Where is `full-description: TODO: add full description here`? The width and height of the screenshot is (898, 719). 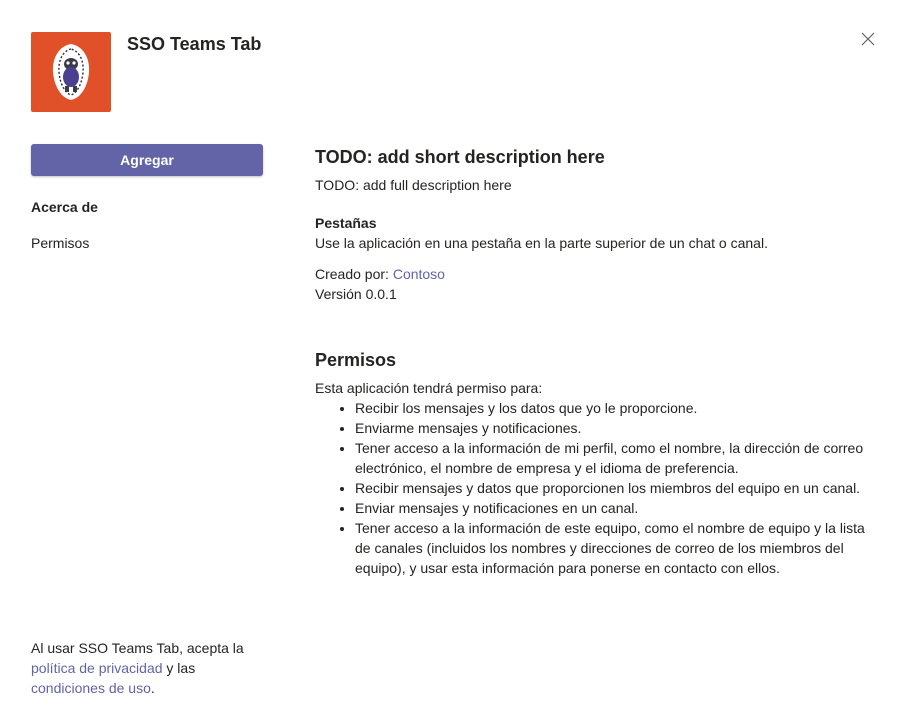 full-description: TODO: add full description here is located at coordinates (413, 185).